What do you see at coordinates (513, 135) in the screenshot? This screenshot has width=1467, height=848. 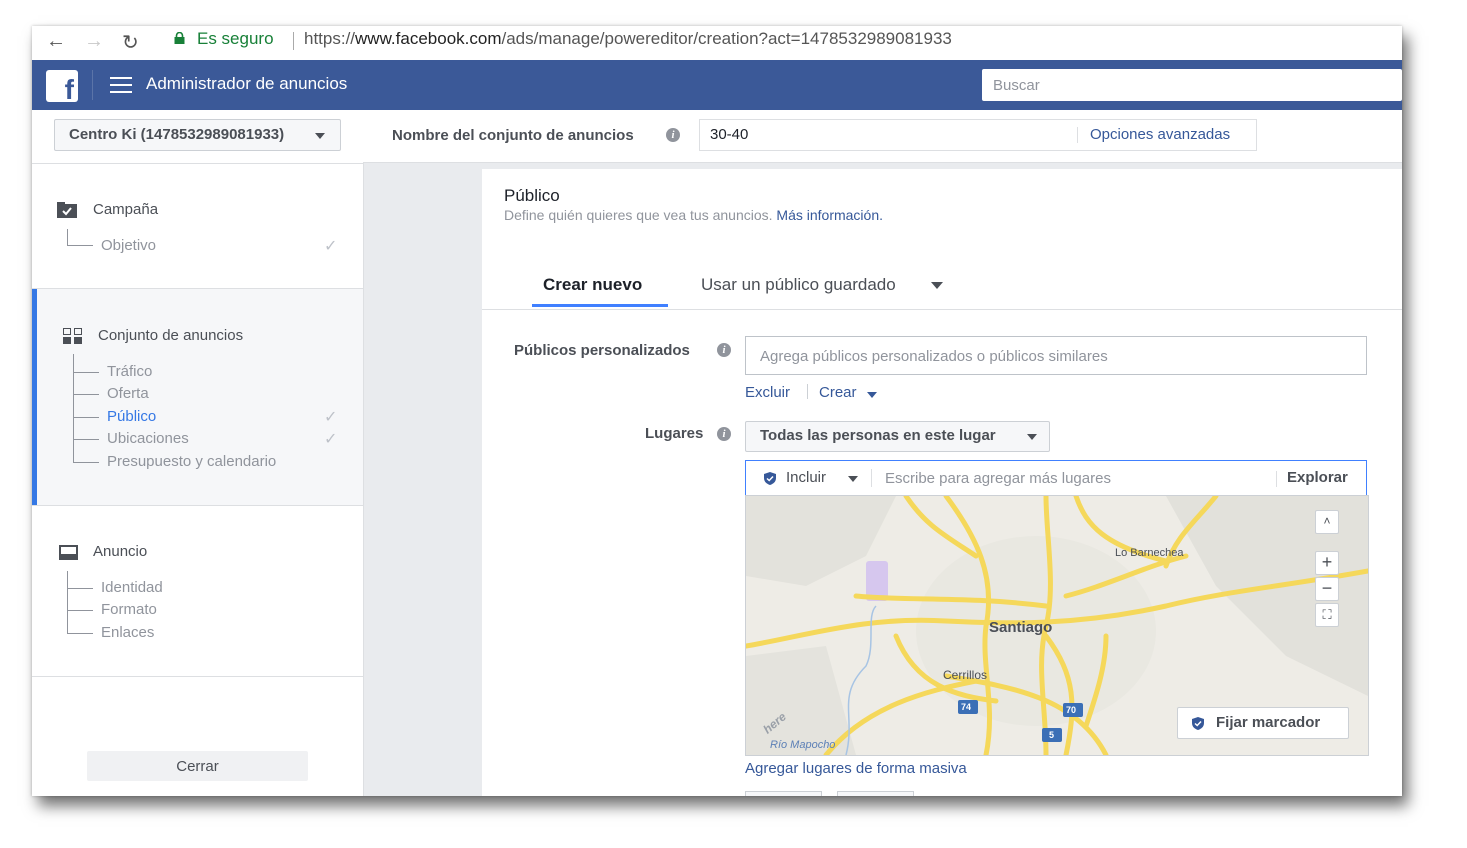 I see `adset-name-label: Nombre del conjunto de anuncios` at bounding box center [513, 135].